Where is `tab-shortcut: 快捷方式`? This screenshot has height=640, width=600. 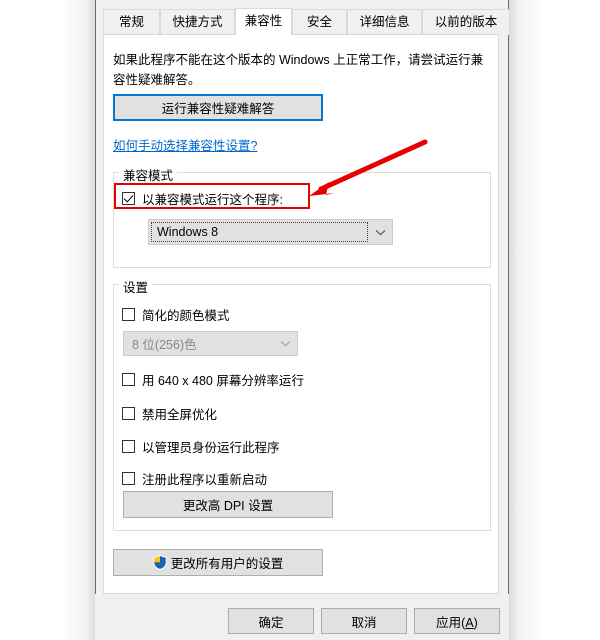
tab-shortcut: 快捷方式 is located at coordinates (197, 22).